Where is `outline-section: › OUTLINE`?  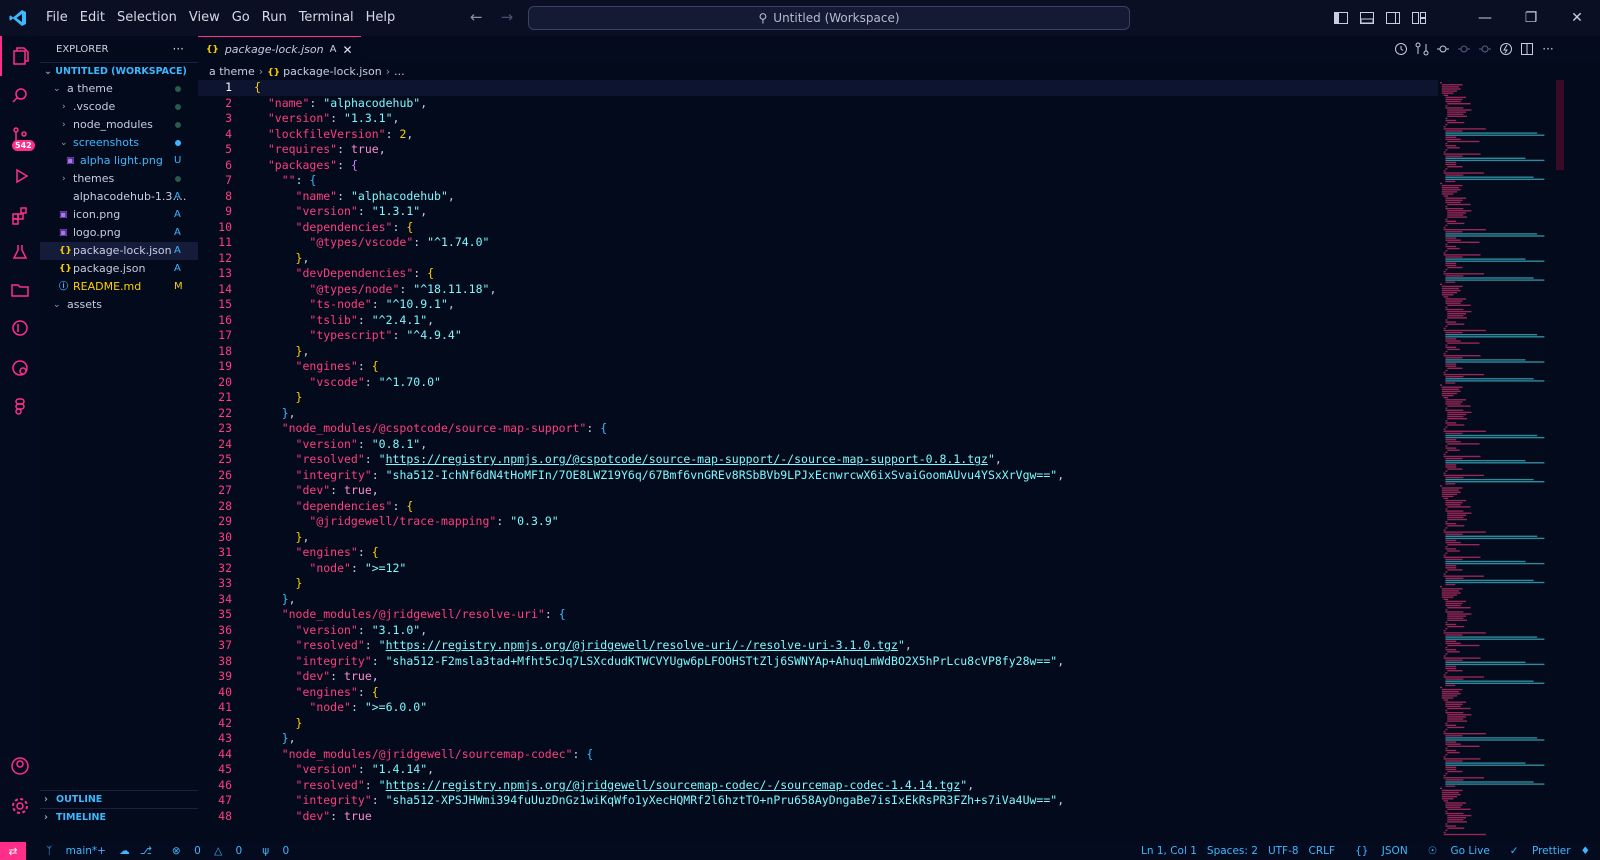 outline-section: › OUTLINE is located at coordinates (119, 799).